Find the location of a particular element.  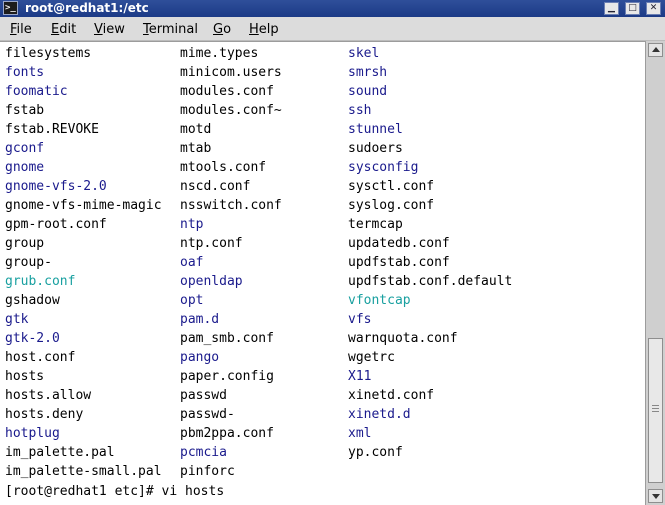

listing-entry: pbm2ppa.conf is located at coordinates (227, 433).